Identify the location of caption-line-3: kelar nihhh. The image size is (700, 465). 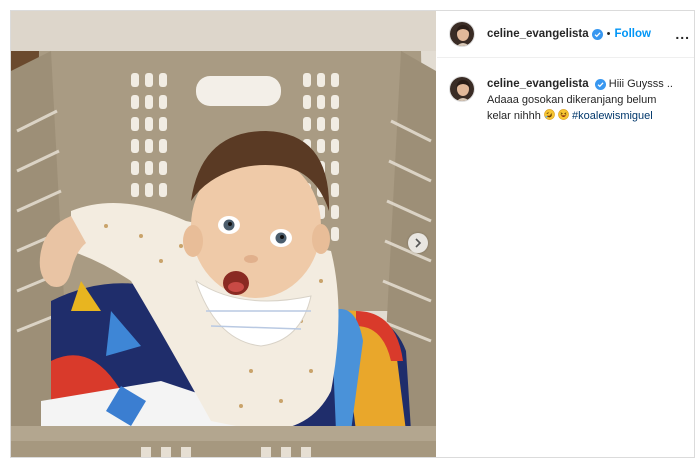
(514, 116).